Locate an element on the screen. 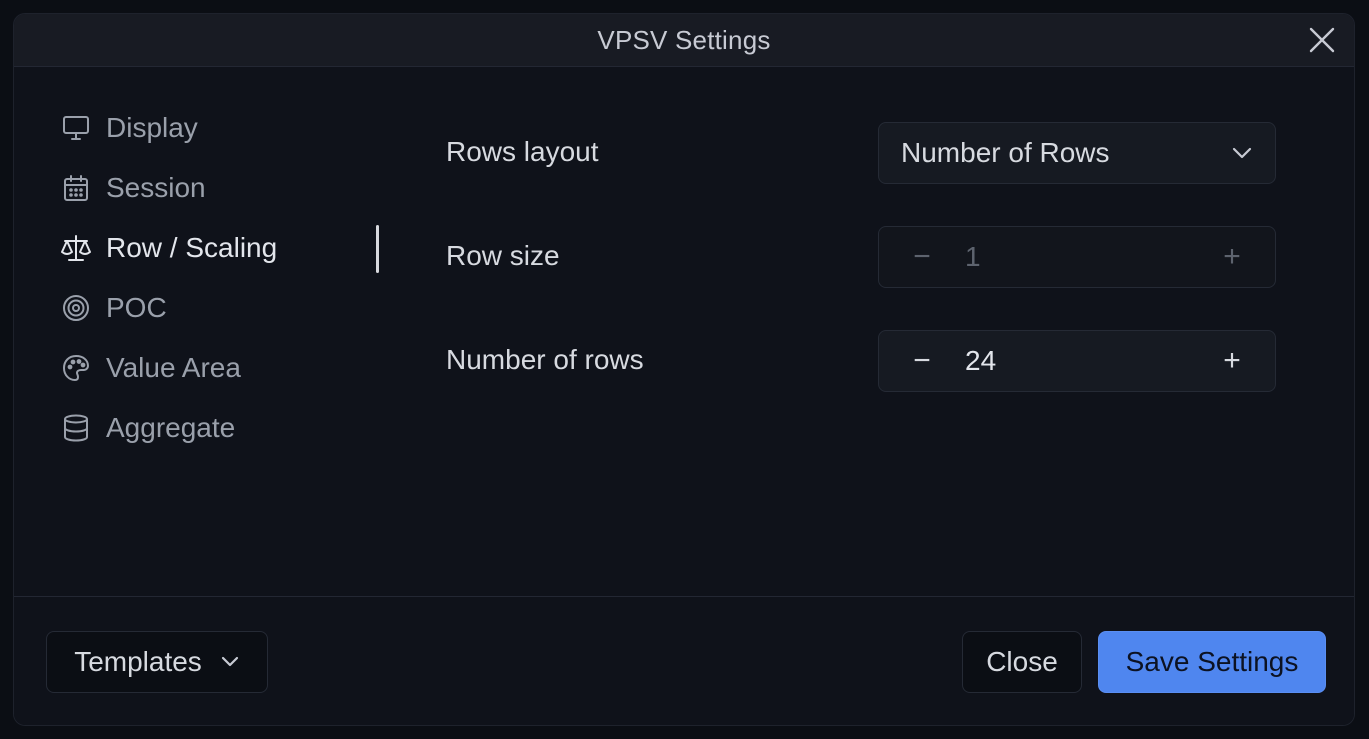 Image resolution: width=1369 pixels, height=739 pixels. rows-layout-select: Number of Rows is located at coordinates (1077, 153).